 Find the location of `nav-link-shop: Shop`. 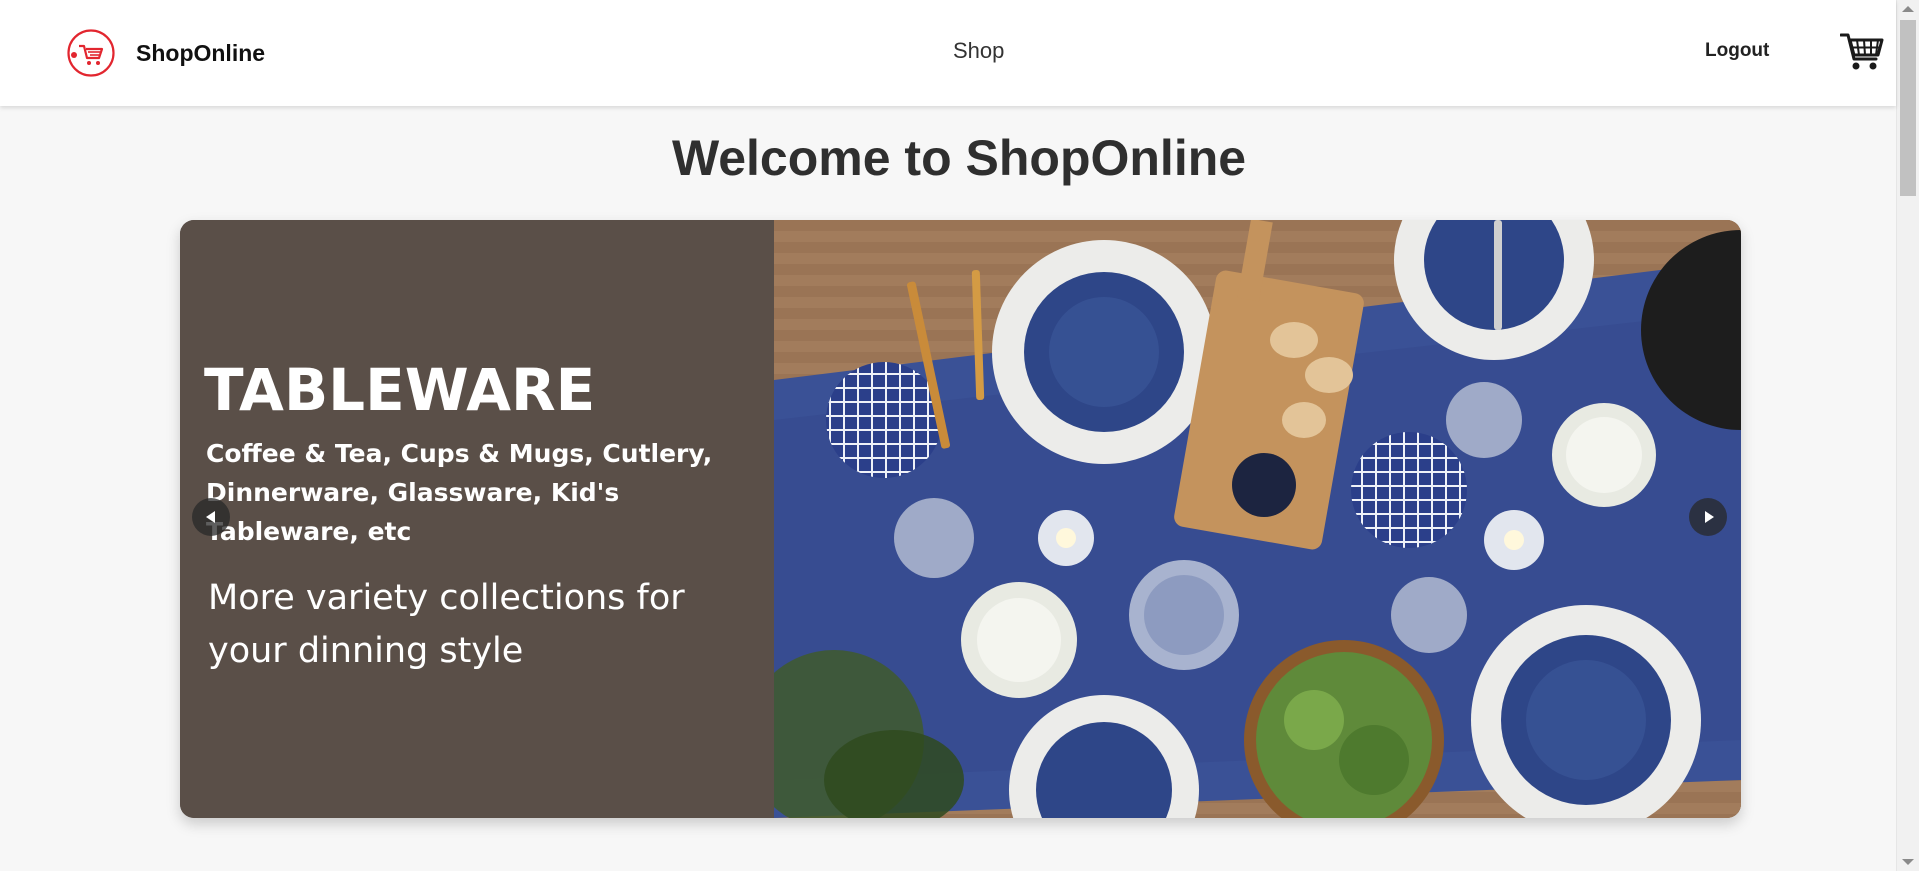

nav-link-shop: Shop is located at coordinates (978, 51).